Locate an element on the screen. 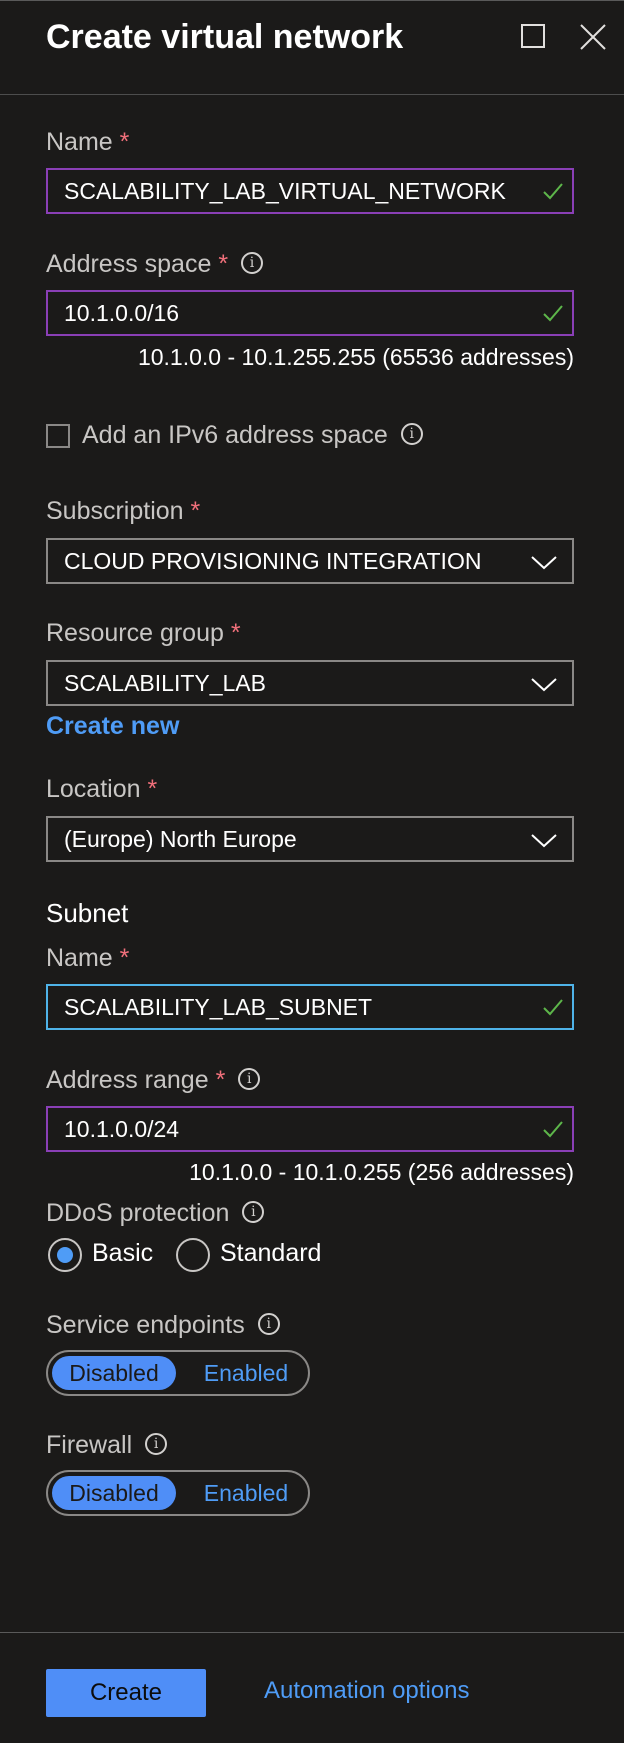 The width and height of the screenshot is (624, 1743). create-button: Create is located at coordinates (126, 1693).